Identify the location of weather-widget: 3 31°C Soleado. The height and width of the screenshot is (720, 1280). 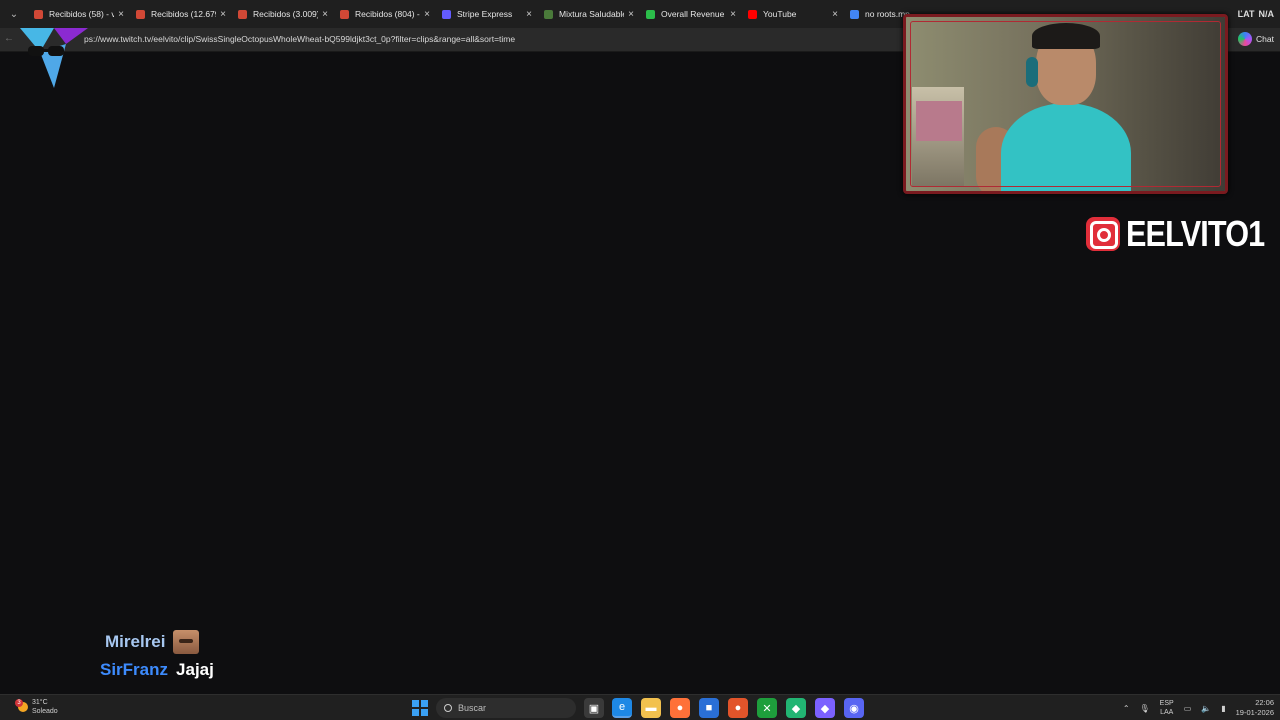
(36, 707).